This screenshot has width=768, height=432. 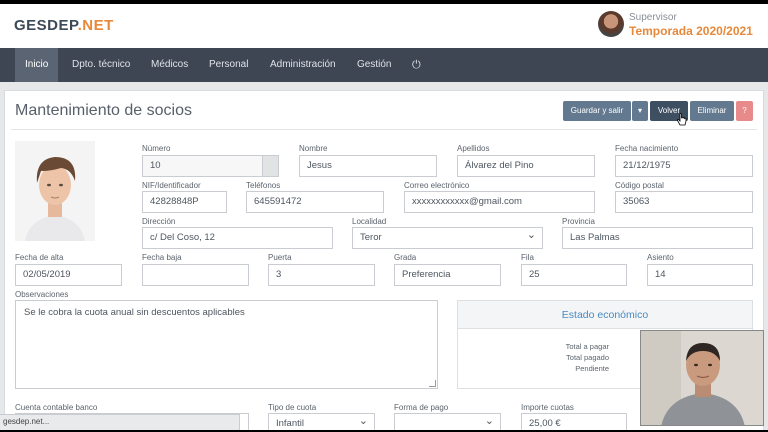 What do you see at coordinates (56, 407) in the screenshot?
I see `cuenta-banco-label: Cuenta contable banco` at bounding box center [56, 407].